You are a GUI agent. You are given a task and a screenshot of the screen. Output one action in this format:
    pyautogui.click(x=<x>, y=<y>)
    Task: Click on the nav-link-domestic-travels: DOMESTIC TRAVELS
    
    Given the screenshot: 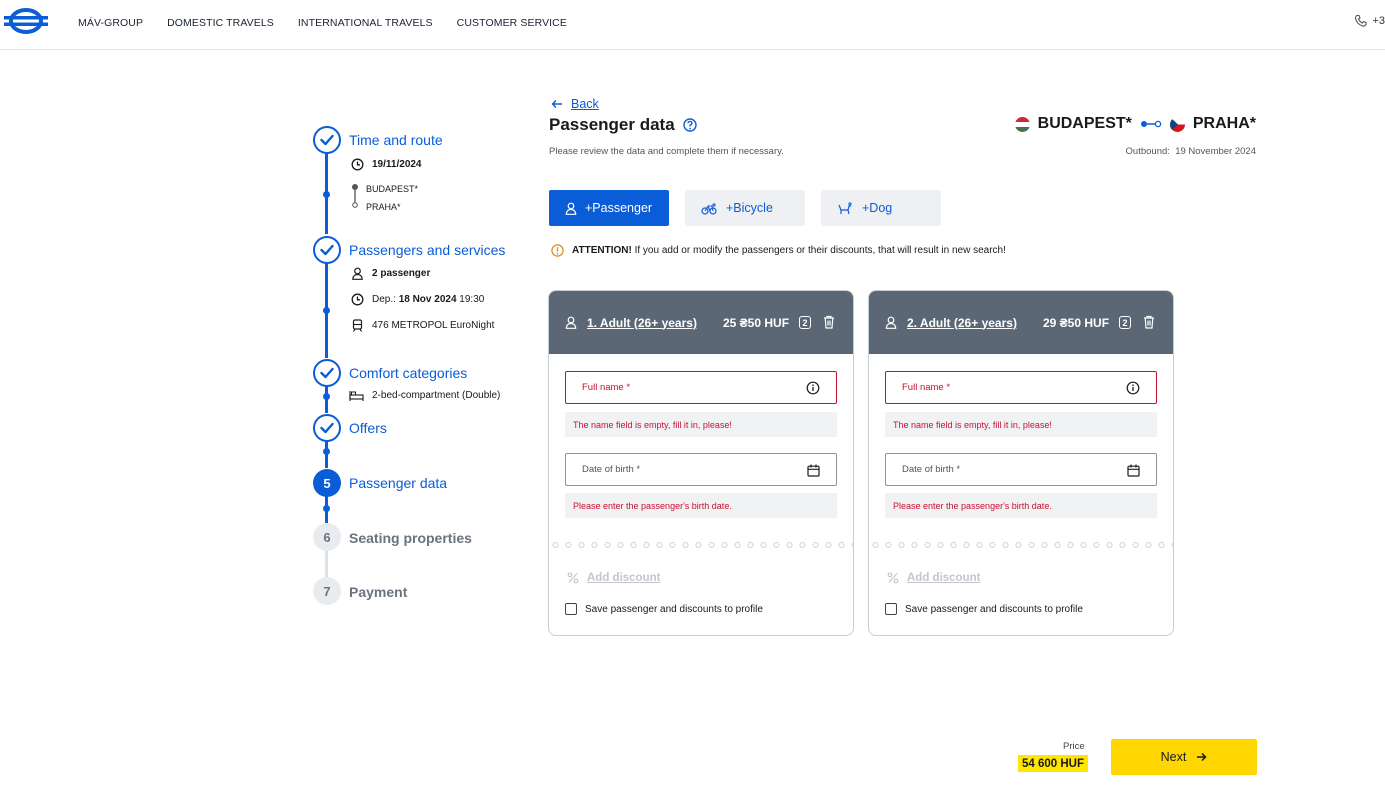 What is the action you would take?
    pyautogui.click(x=220, y=23)
    